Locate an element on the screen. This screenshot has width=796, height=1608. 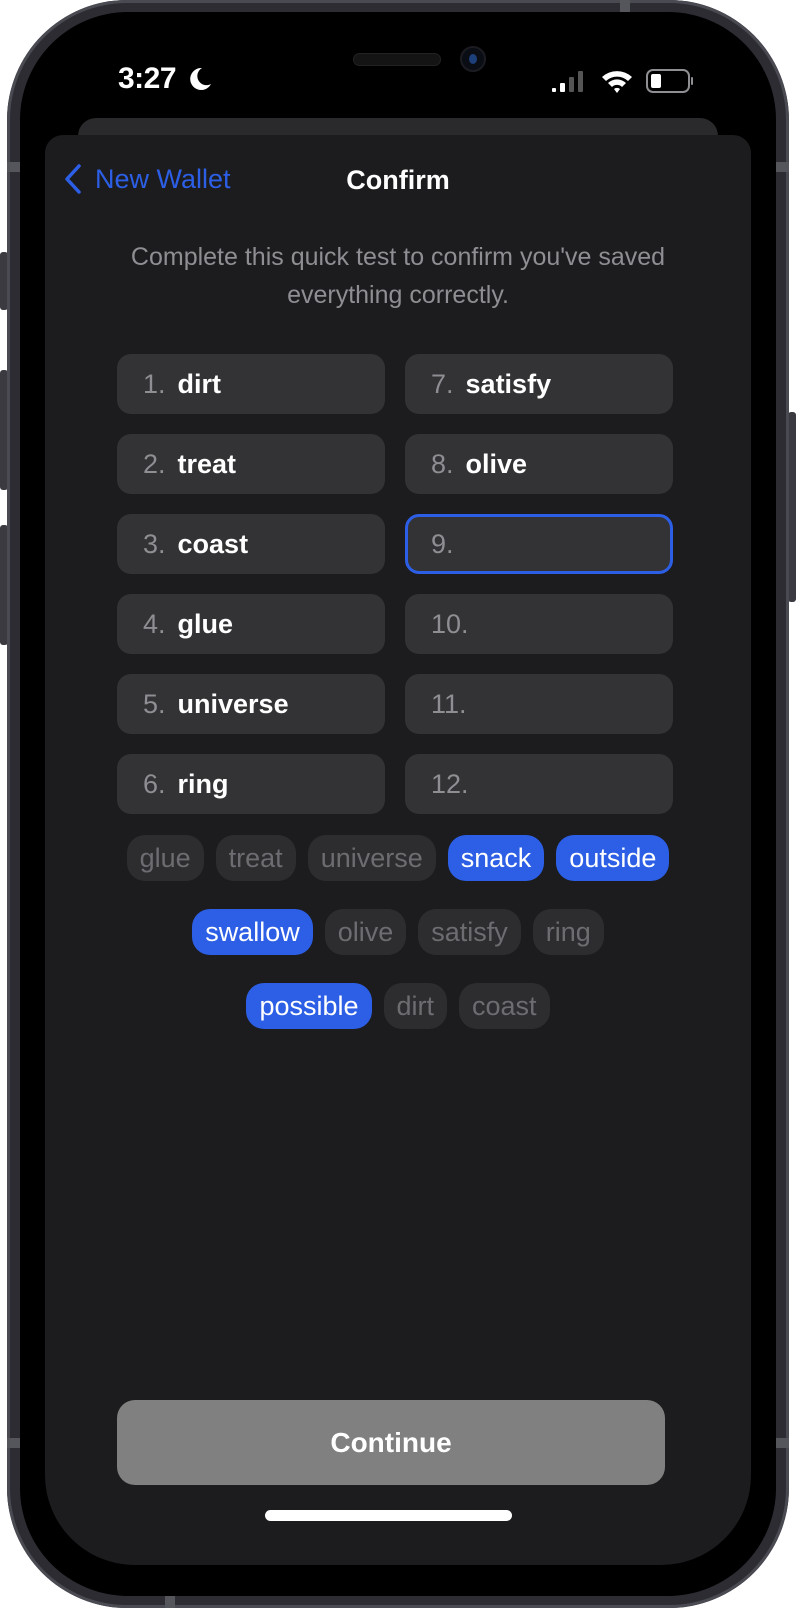
word-chip: dirt is located at coordinates (415, 1006).